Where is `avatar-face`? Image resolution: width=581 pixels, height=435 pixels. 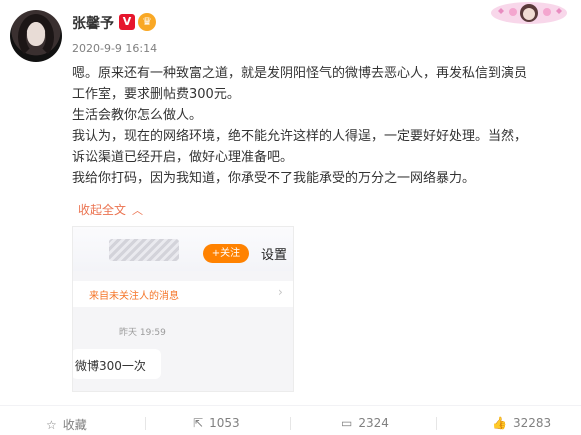 avatar-face is located at coordinates (36, 34).